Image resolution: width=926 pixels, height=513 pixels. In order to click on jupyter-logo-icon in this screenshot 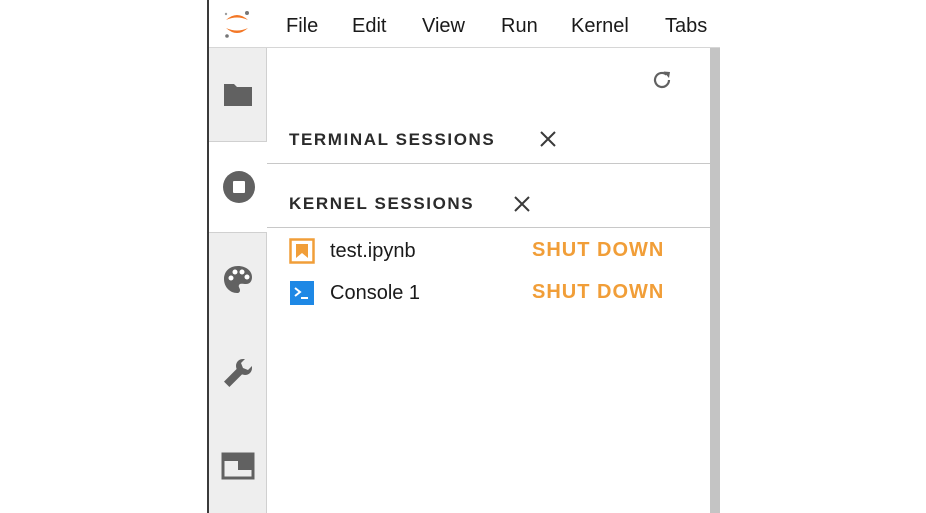, I will do `click(237, 24)`.